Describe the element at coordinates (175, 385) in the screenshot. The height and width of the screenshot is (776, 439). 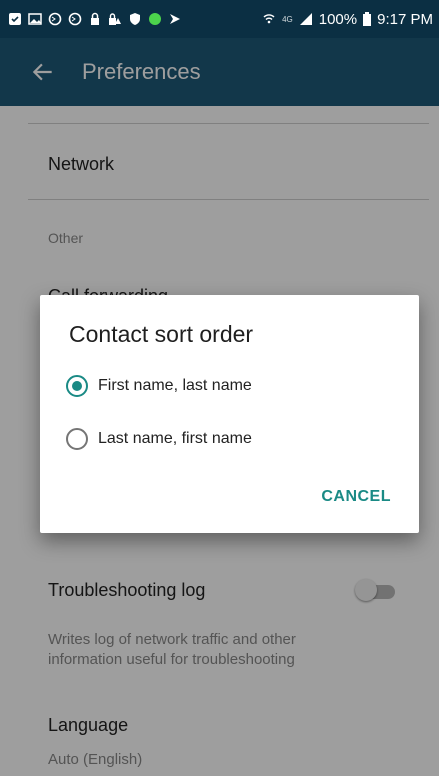
I see `option-label: First name, last name` at that location.